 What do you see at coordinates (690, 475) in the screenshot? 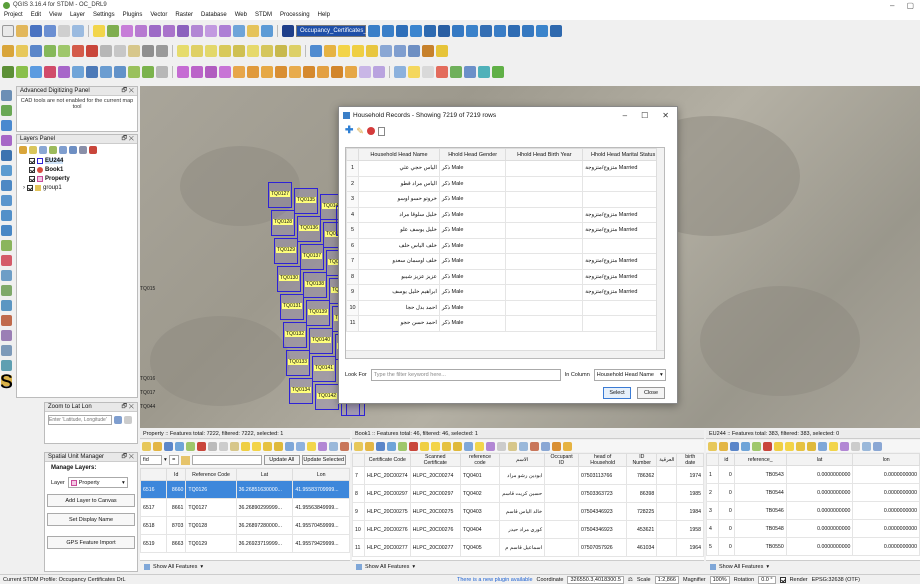
I see `cell-bd: 1974` at bounding box center [690, 475].